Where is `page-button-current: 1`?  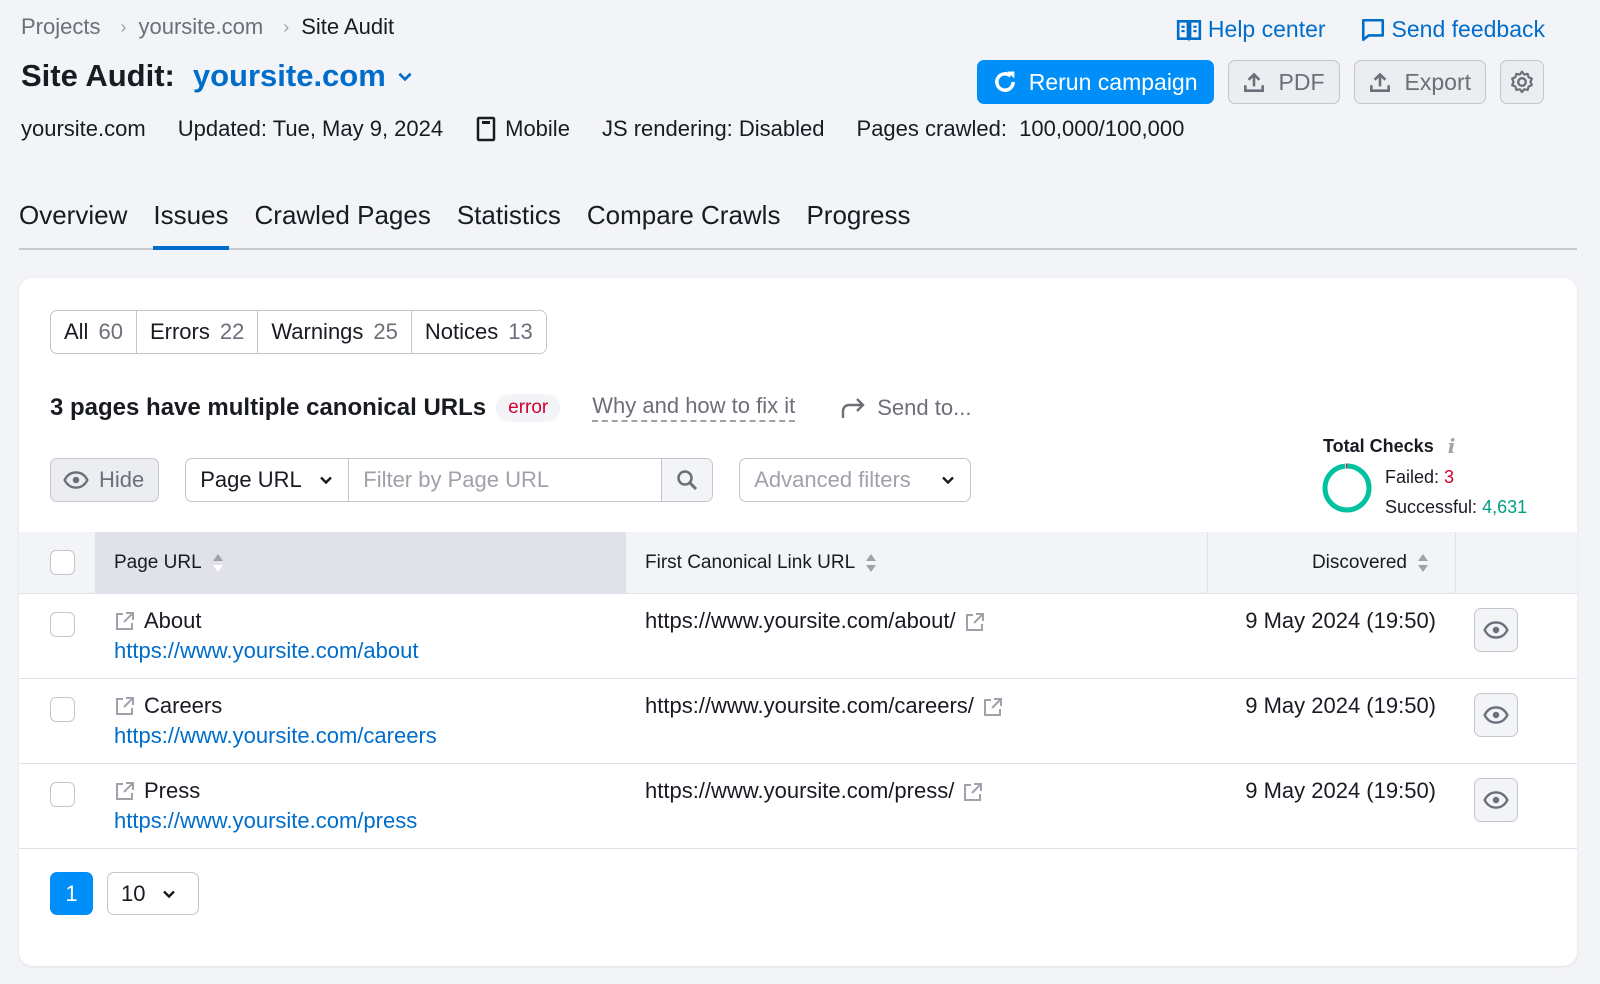 page-button-current: 1 is located at coordinates (71, 893).